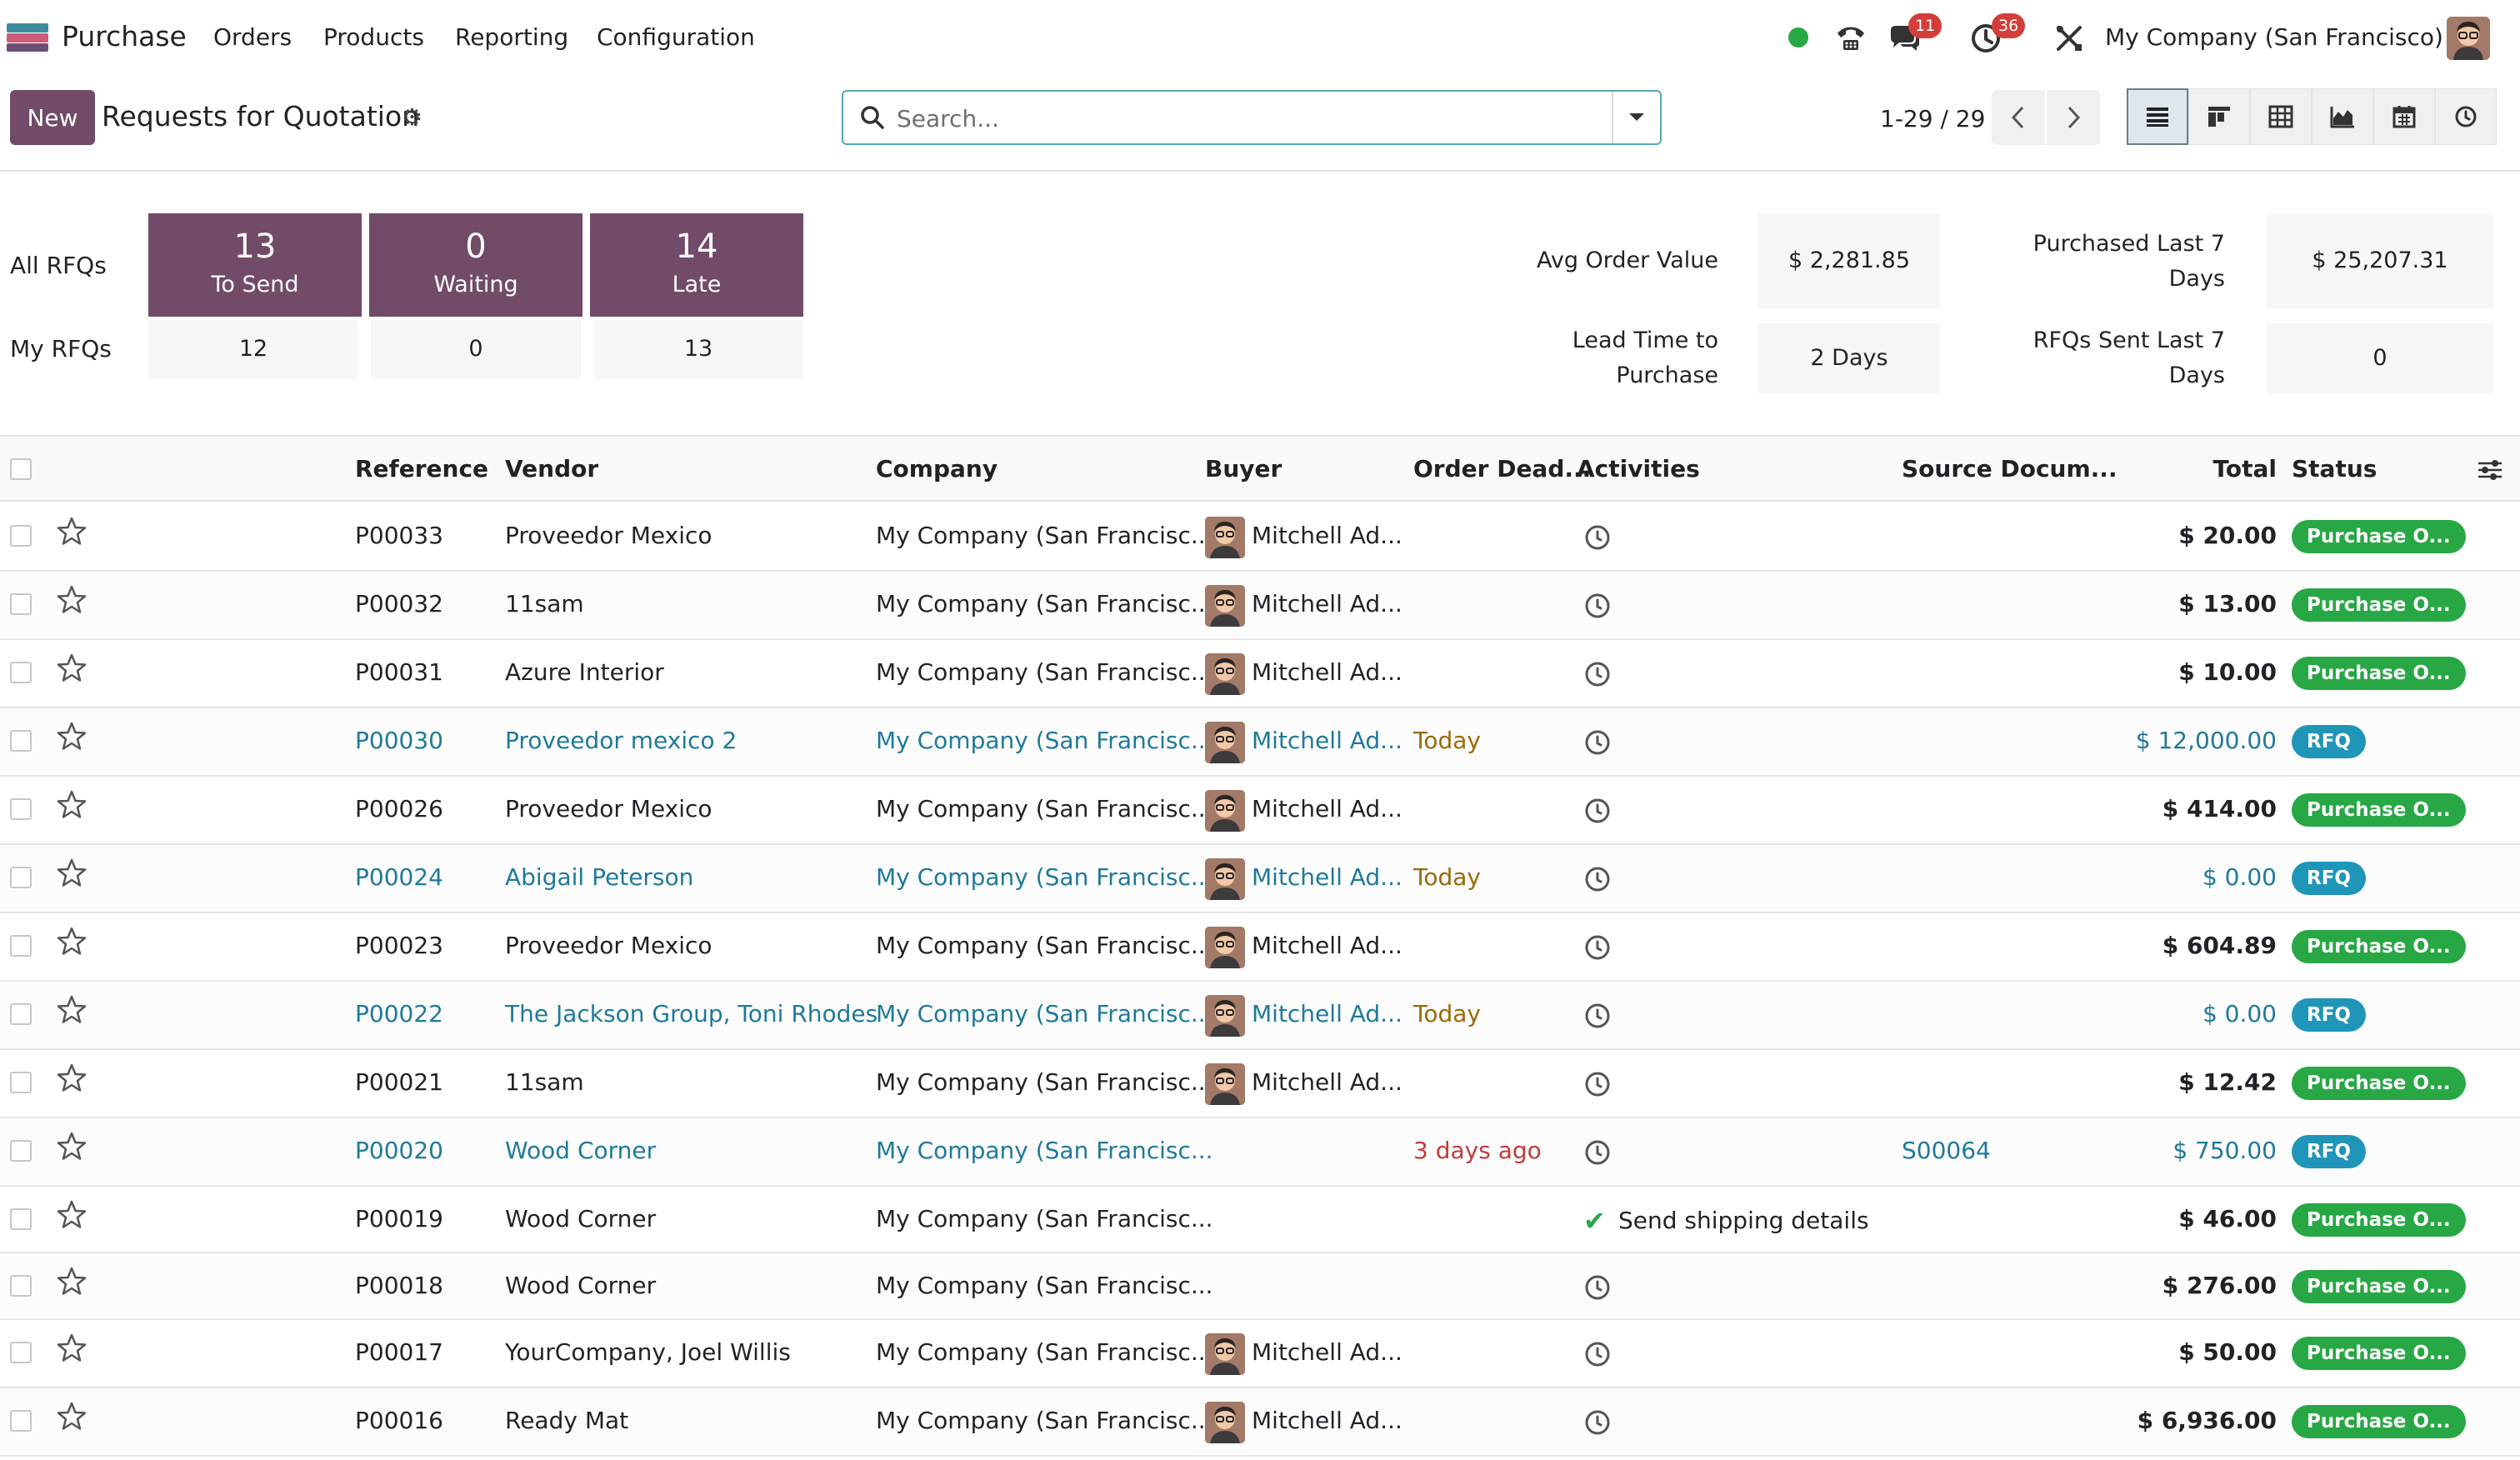 Image resolution: width=2520 pixels, height=1460 pixels. What do you see at coordinates (2227, 1352) in the screenshot?
I see `row-total: $ 50.00` at bounding box center [2227, 1352].